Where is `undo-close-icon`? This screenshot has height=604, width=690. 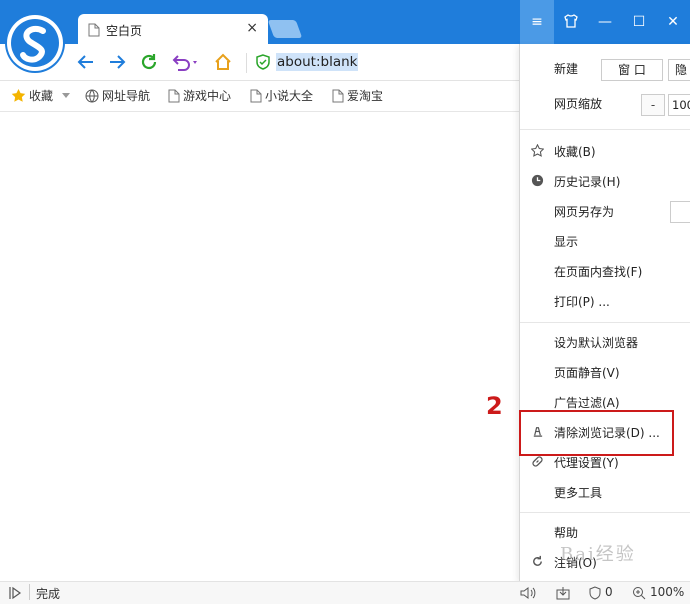
undo-close-icon is located at coordinates (185, 62).